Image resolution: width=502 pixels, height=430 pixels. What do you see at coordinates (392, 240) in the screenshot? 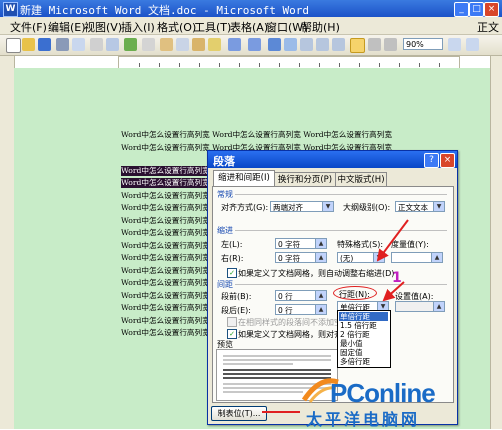
I see `arrow-to-line-spacing` at bounding box center [392, 240].